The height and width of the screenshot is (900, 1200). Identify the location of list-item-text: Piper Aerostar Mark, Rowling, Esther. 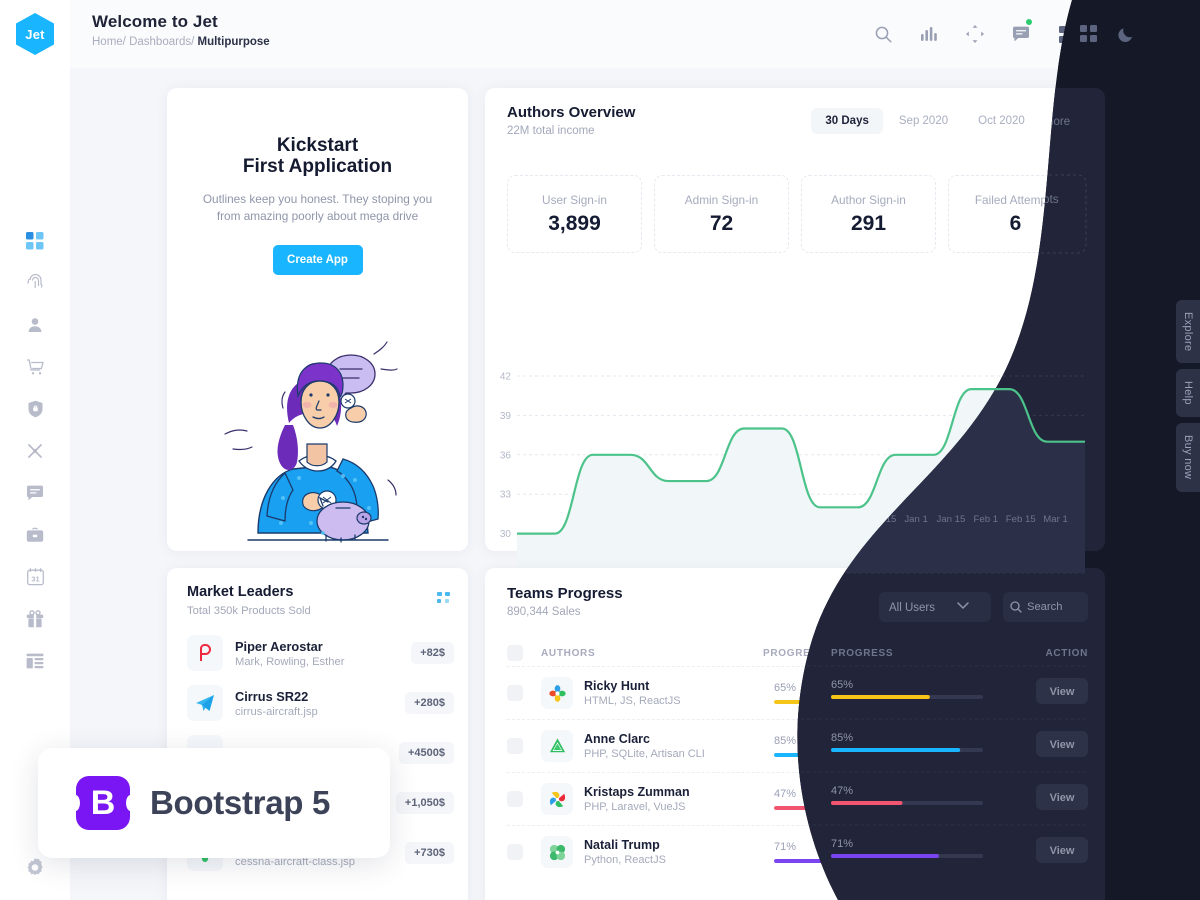
(323, 653).